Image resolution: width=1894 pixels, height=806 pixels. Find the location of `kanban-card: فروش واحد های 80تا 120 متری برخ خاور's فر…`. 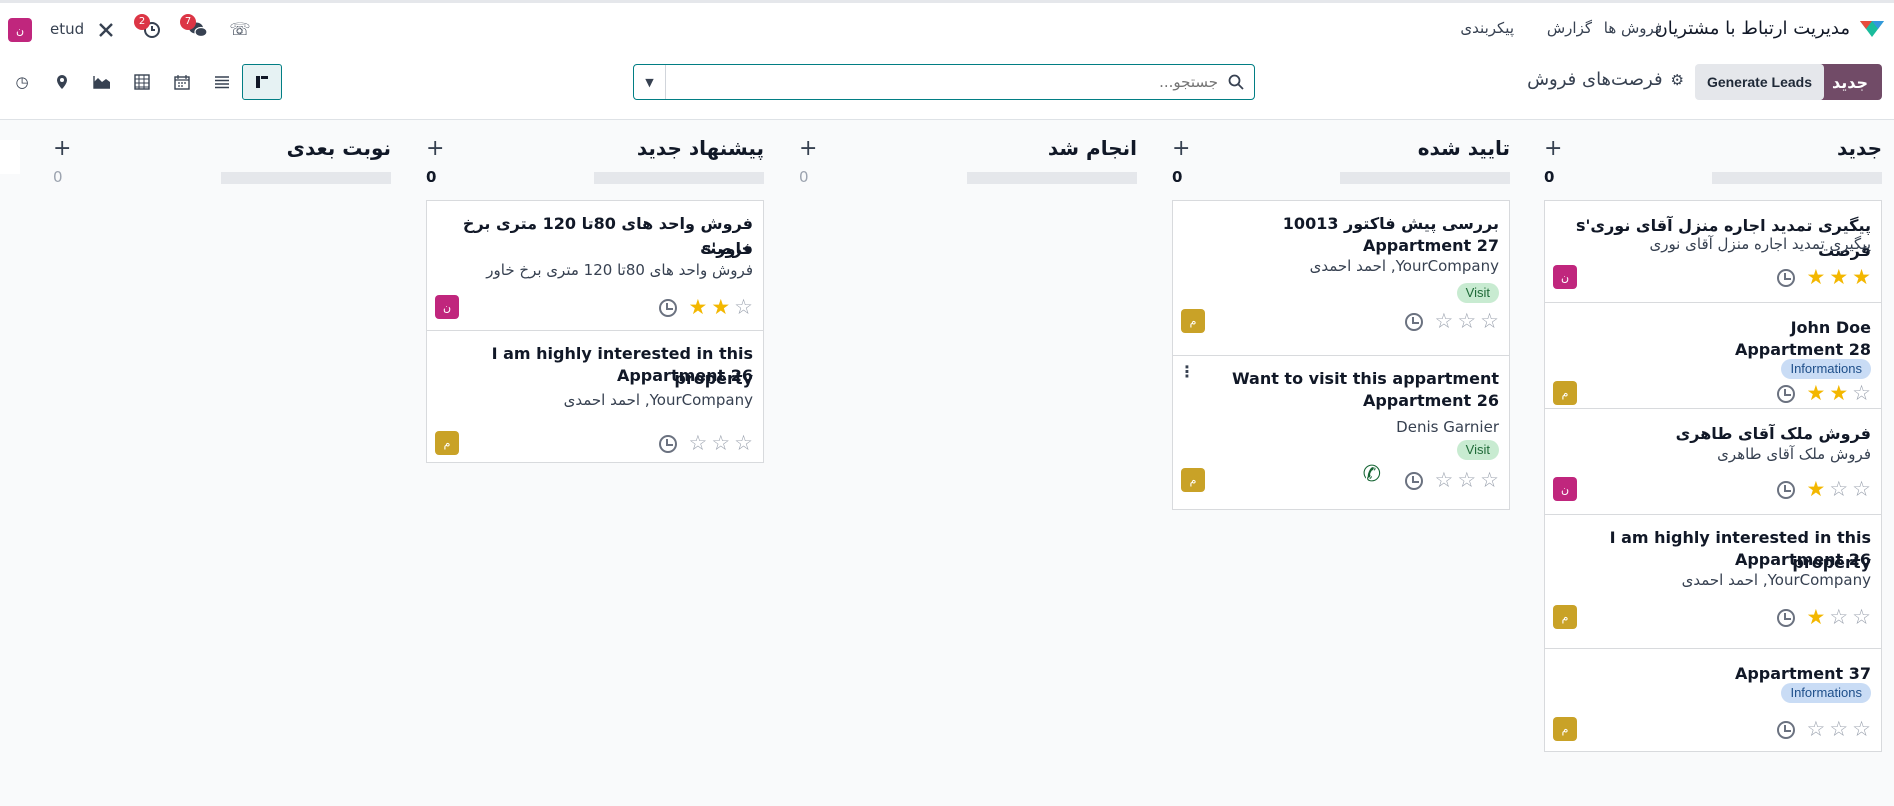

kanban-card: فروش واحد های 80تا 120 متری برخ خاور's فر… is located at coordinates (595, 265).